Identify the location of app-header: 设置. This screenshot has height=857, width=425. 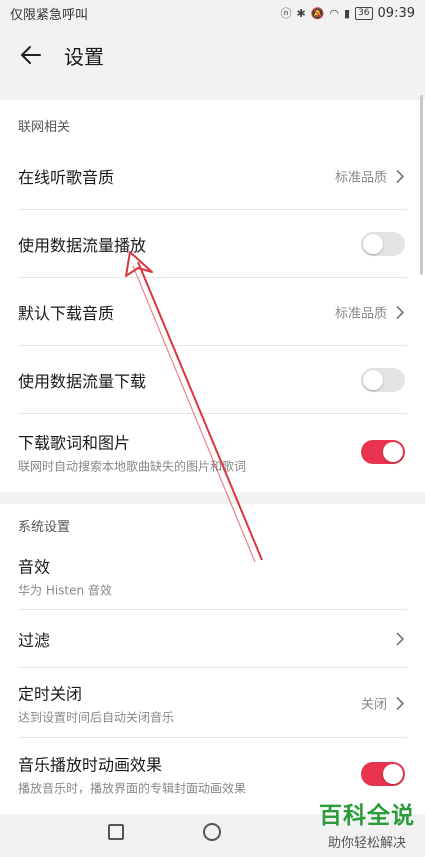
(212, 55).